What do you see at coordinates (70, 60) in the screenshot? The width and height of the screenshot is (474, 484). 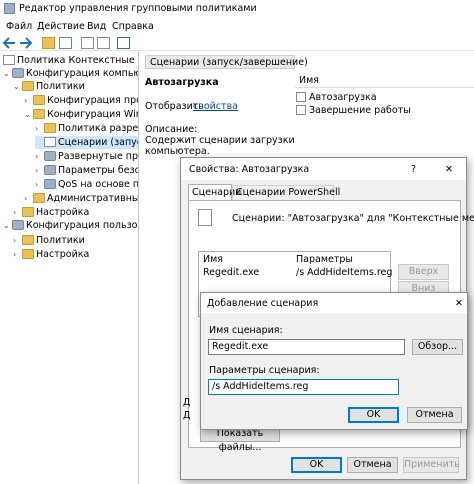 I see `tree-item-policy-root: Политика Контекстные меню` at bounding box center [70, 60].